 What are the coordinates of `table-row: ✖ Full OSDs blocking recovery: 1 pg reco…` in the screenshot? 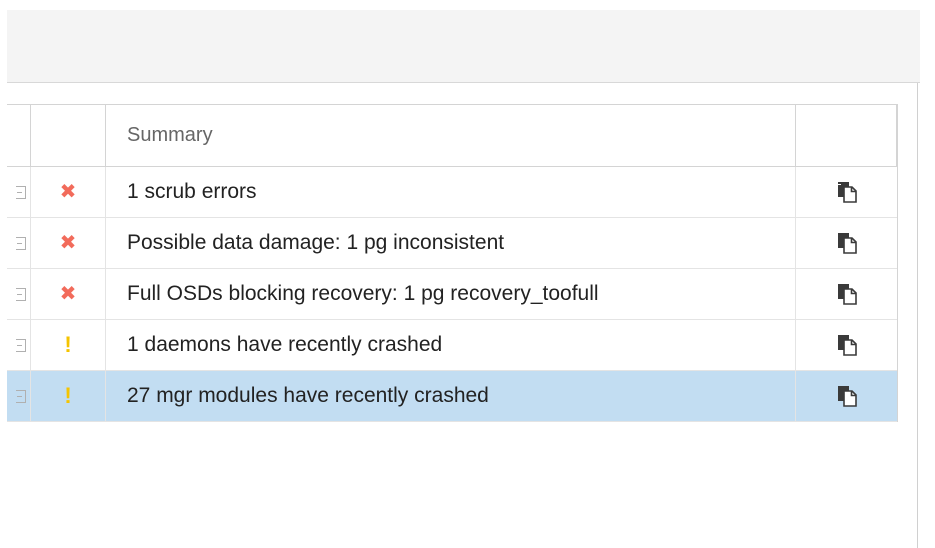 It's located at (452, 294).